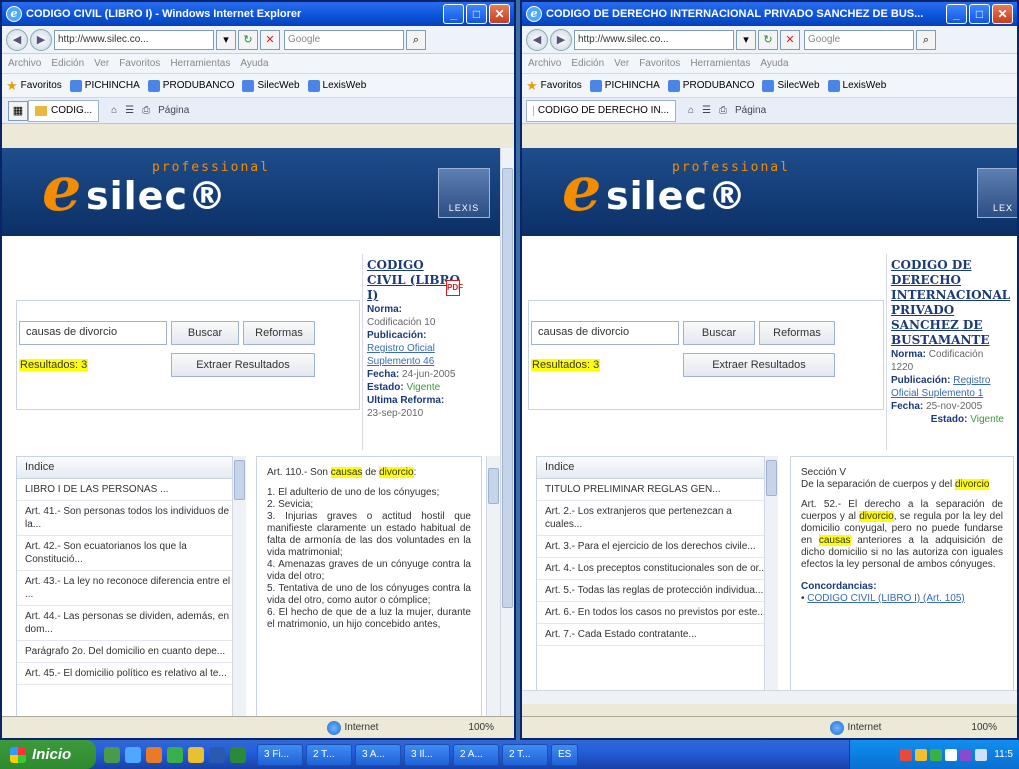 The height and width of the screenshot is (769, 1019). What do you see at coordinates (133, 754) in the screenshot?
I see `ie-icon` at bounding box center [133, 754].